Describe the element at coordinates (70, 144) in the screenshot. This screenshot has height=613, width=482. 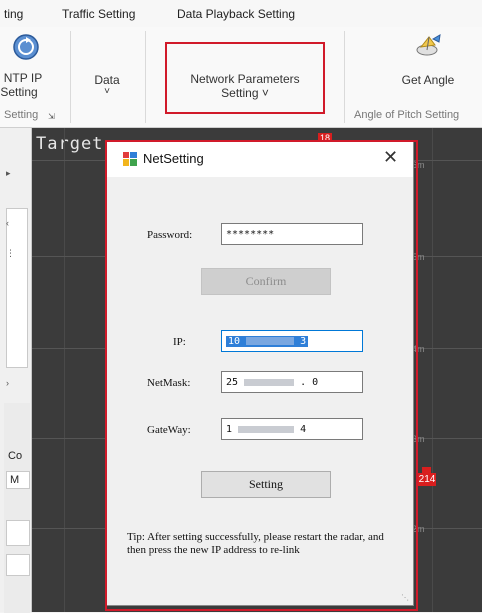
I see `radar-title: Target` at that location.